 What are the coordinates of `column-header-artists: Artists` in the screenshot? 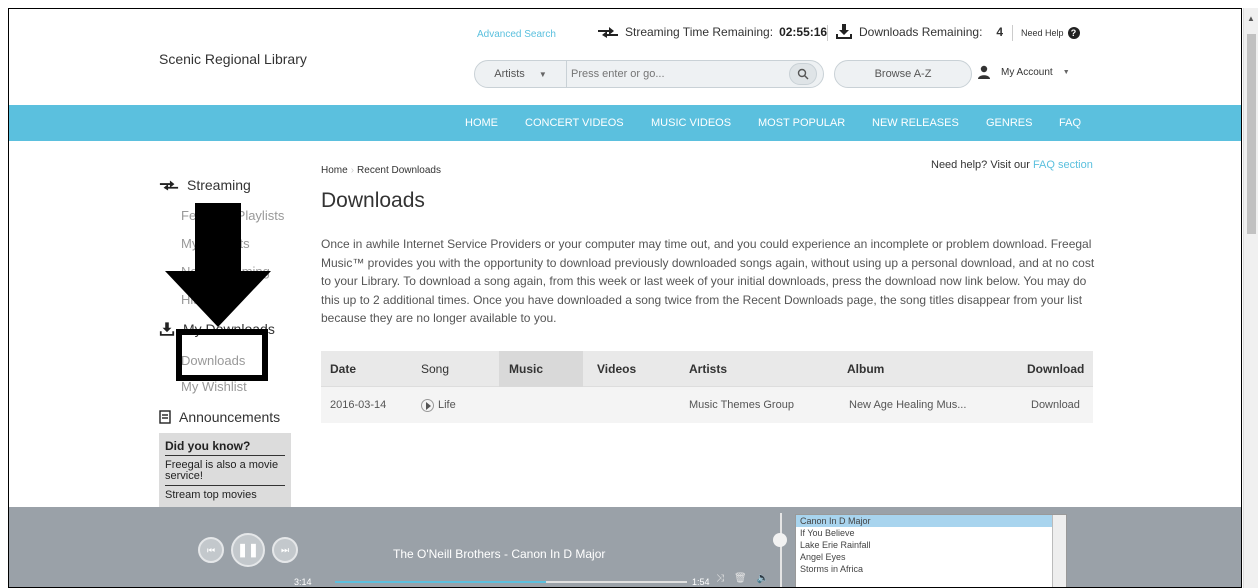 It's located at (708, 369).